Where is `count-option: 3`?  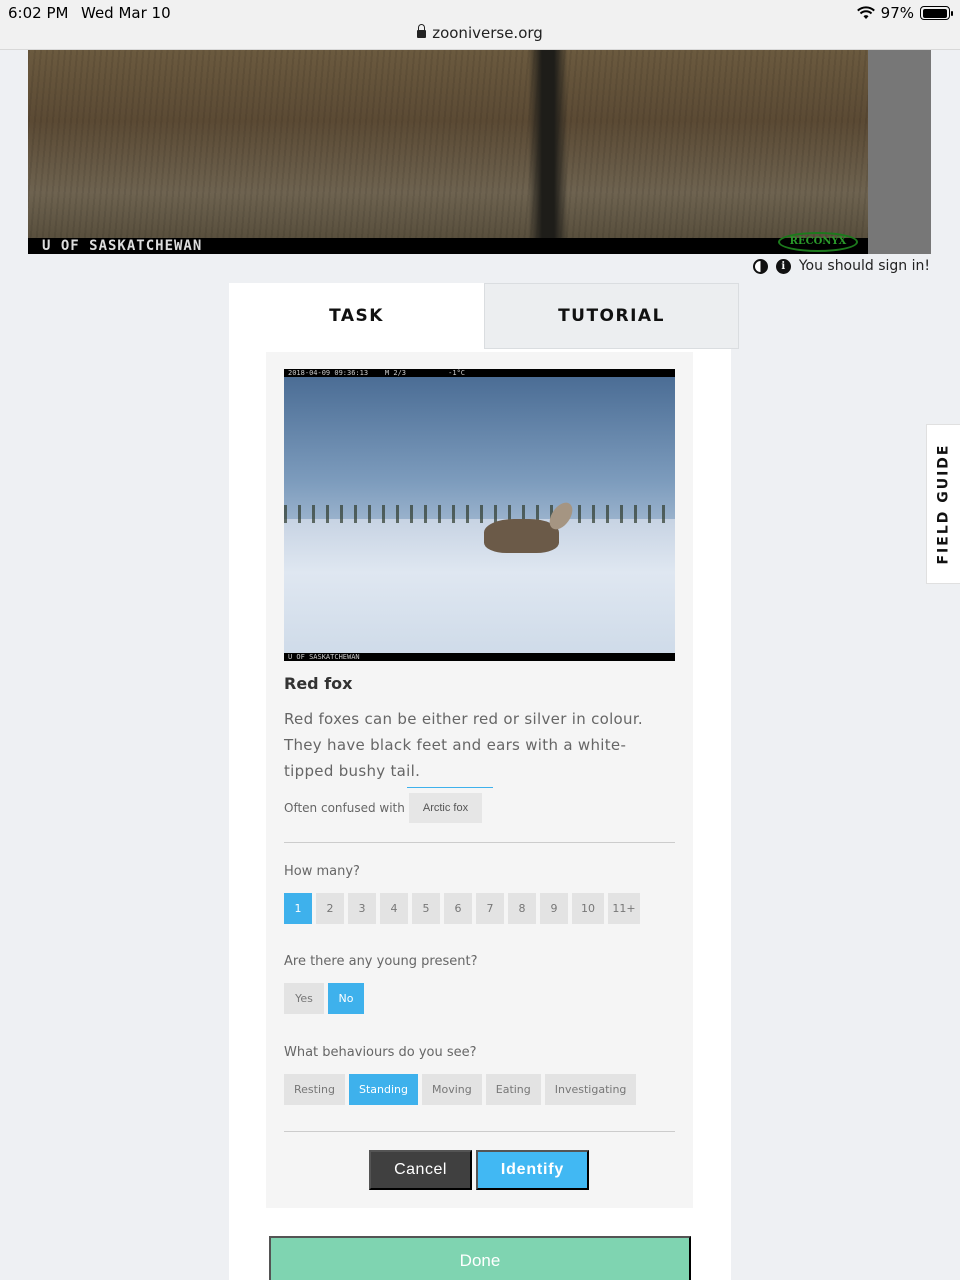 count-option: 3 is located at coordinates (362, 908).